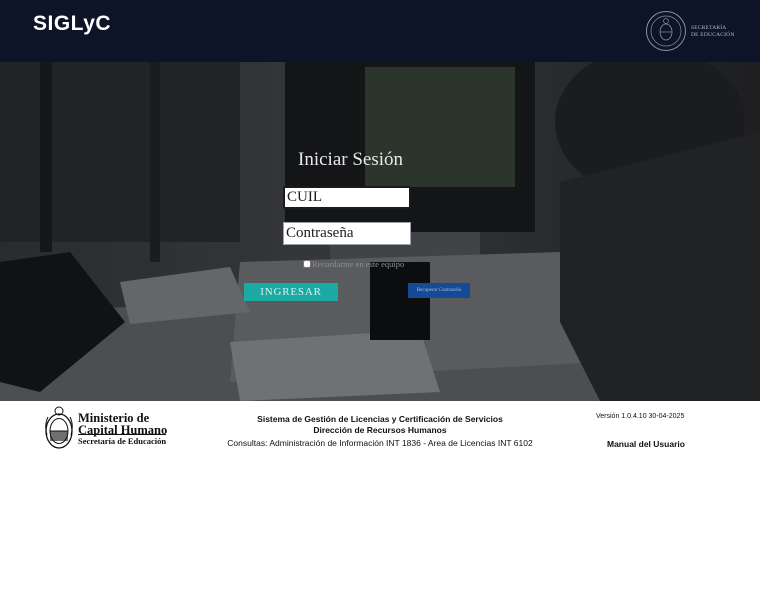 The width and height of the screenshot is (760, 600). Describe the element at coordinates (291, 292) in the screenshot. I see `login-button: INGRESAR` at that location.